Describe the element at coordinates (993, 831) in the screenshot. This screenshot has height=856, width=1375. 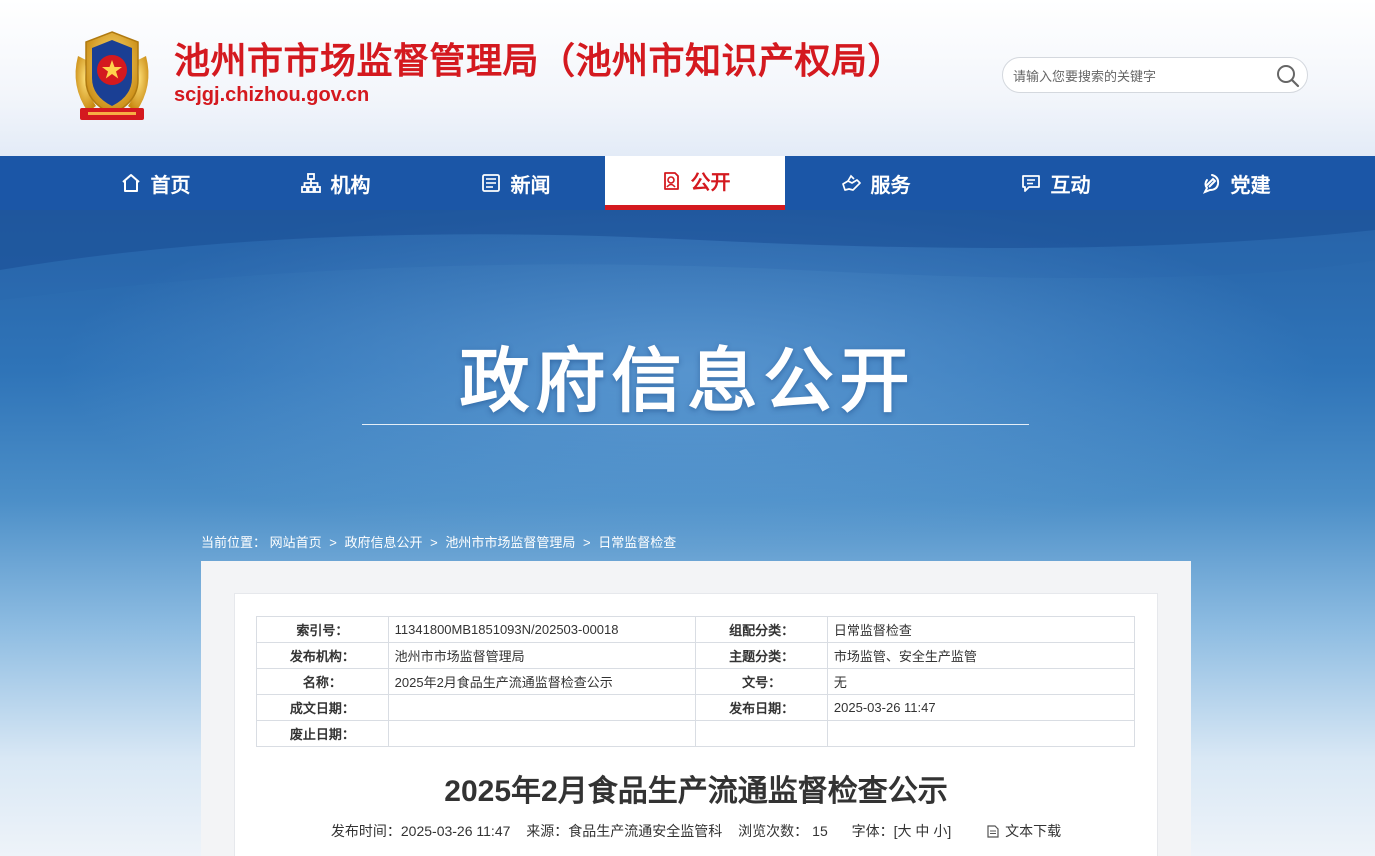
I see `document-icon` at that location.